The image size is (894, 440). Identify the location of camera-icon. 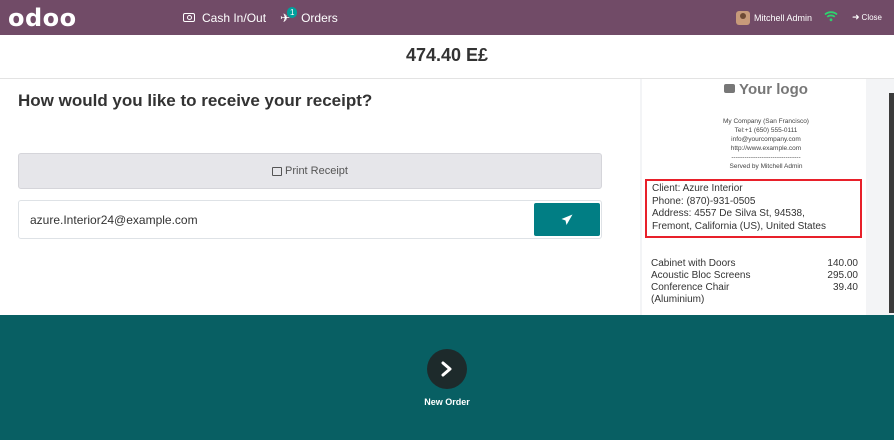
(730, 88).